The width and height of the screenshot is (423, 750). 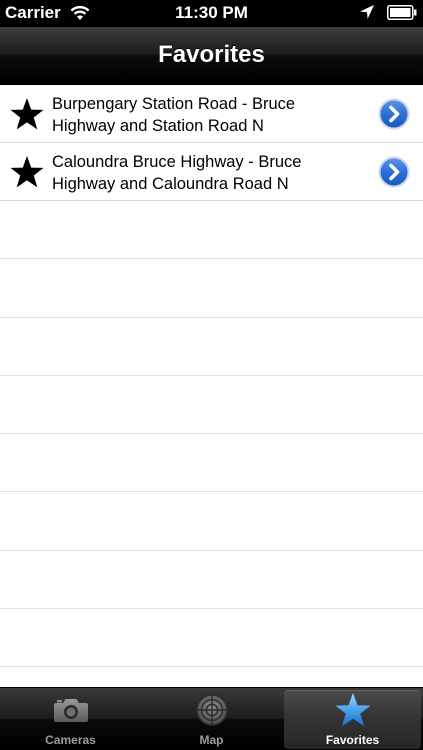 I want to click on tab-label: Map, so click(x=211, y=740).